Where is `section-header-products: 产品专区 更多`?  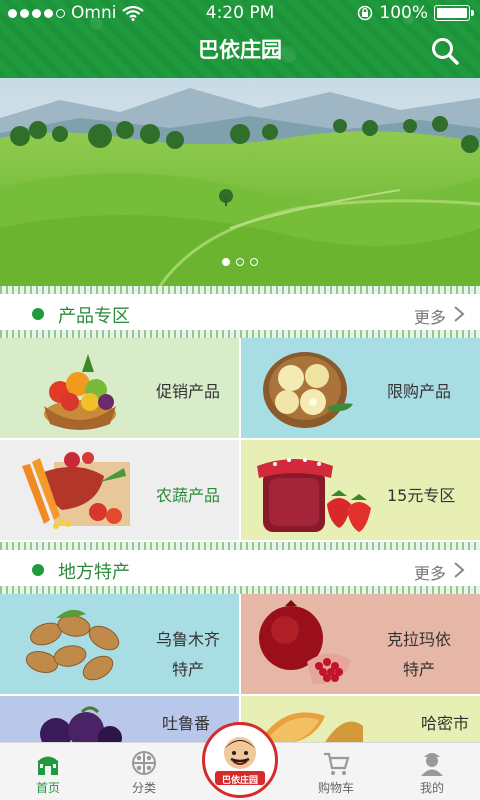
section-header-products: 产品专区 更多 is located at coordinates (240, 313).